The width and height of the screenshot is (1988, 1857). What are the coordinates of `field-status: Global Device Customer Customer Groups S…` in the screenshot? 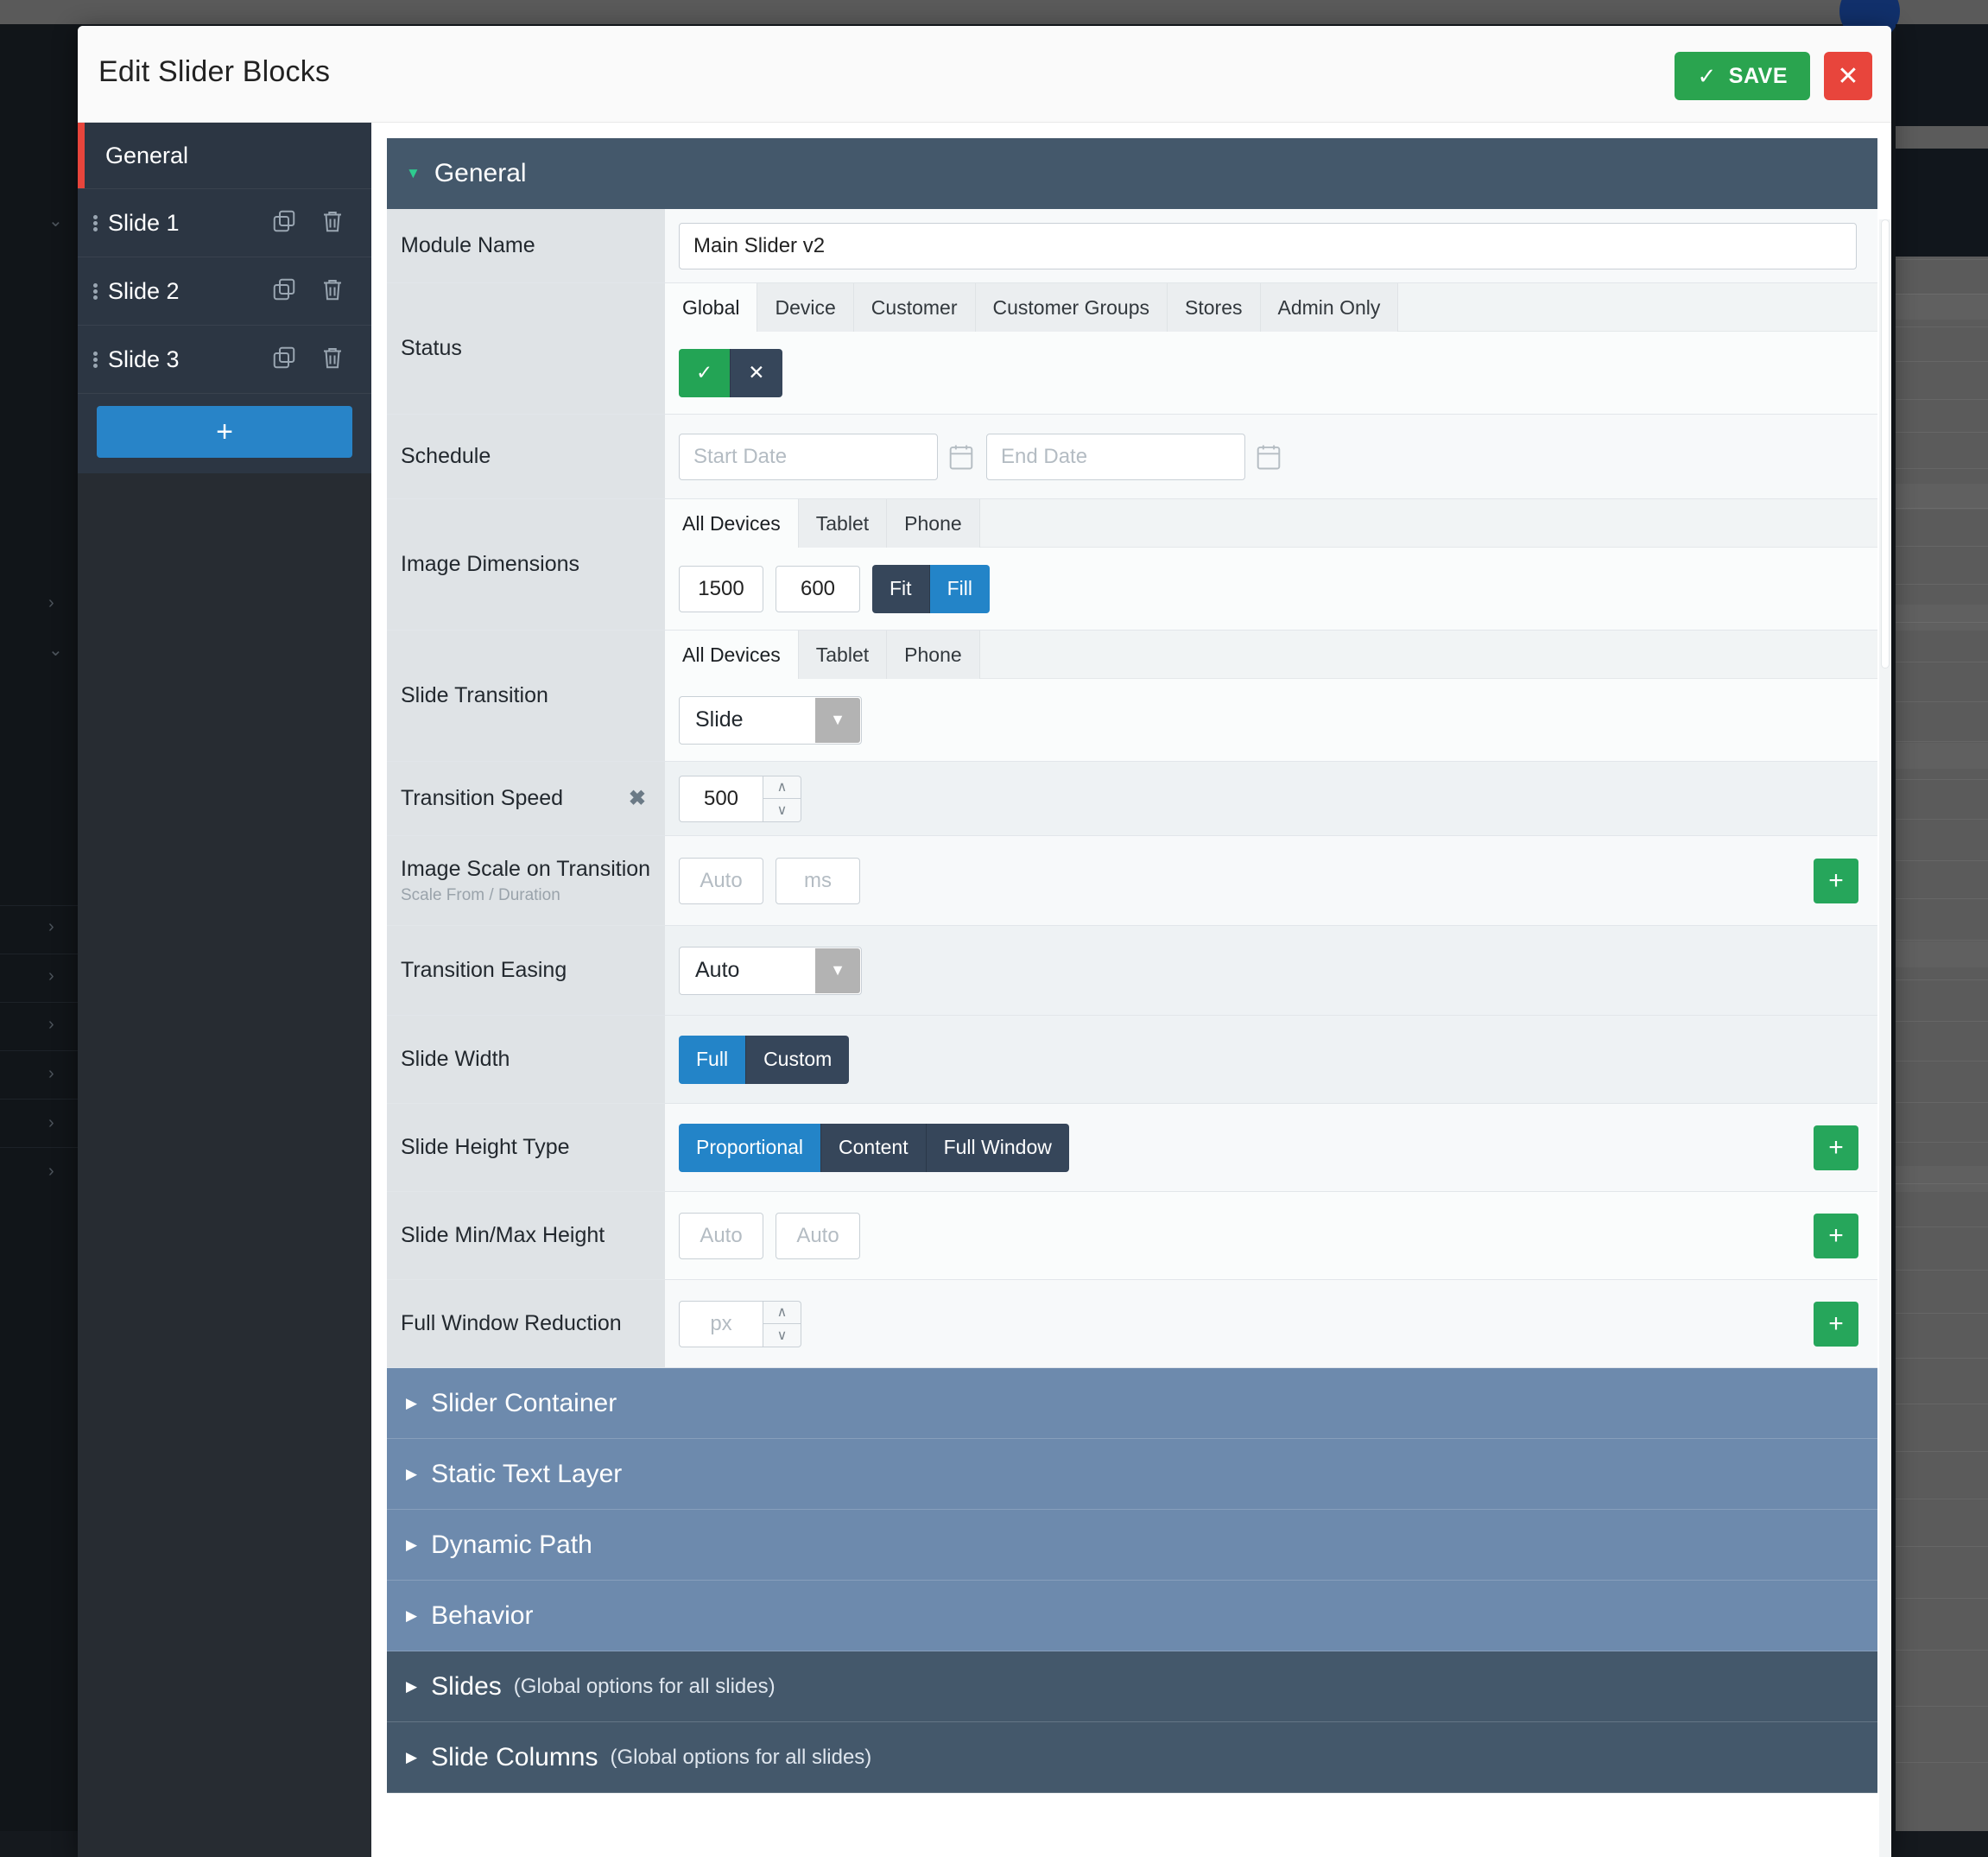 It's located at (1271, 348).